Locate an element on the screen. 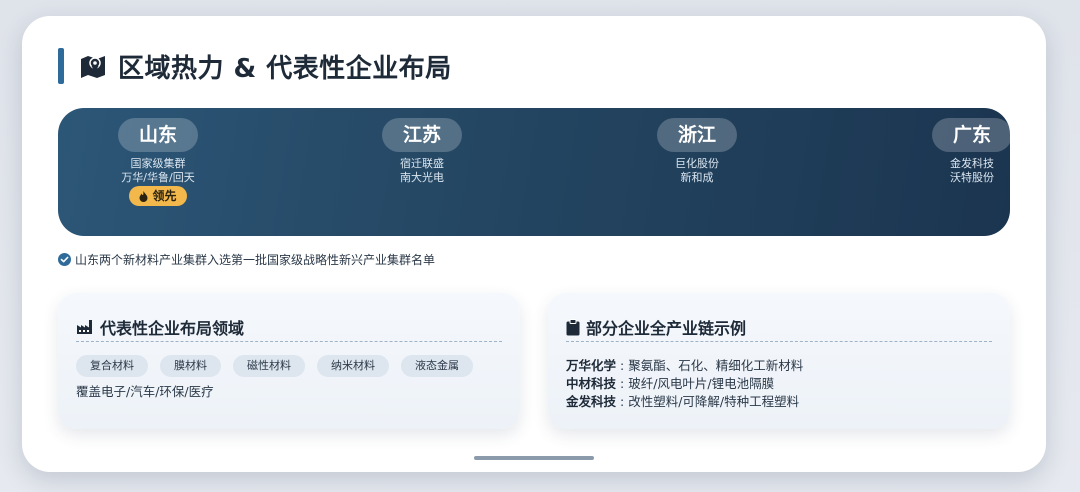 Image resolution: width=1080 pixels, height=492 pixels. check-circle-icon is located at coordinates (64, 259).